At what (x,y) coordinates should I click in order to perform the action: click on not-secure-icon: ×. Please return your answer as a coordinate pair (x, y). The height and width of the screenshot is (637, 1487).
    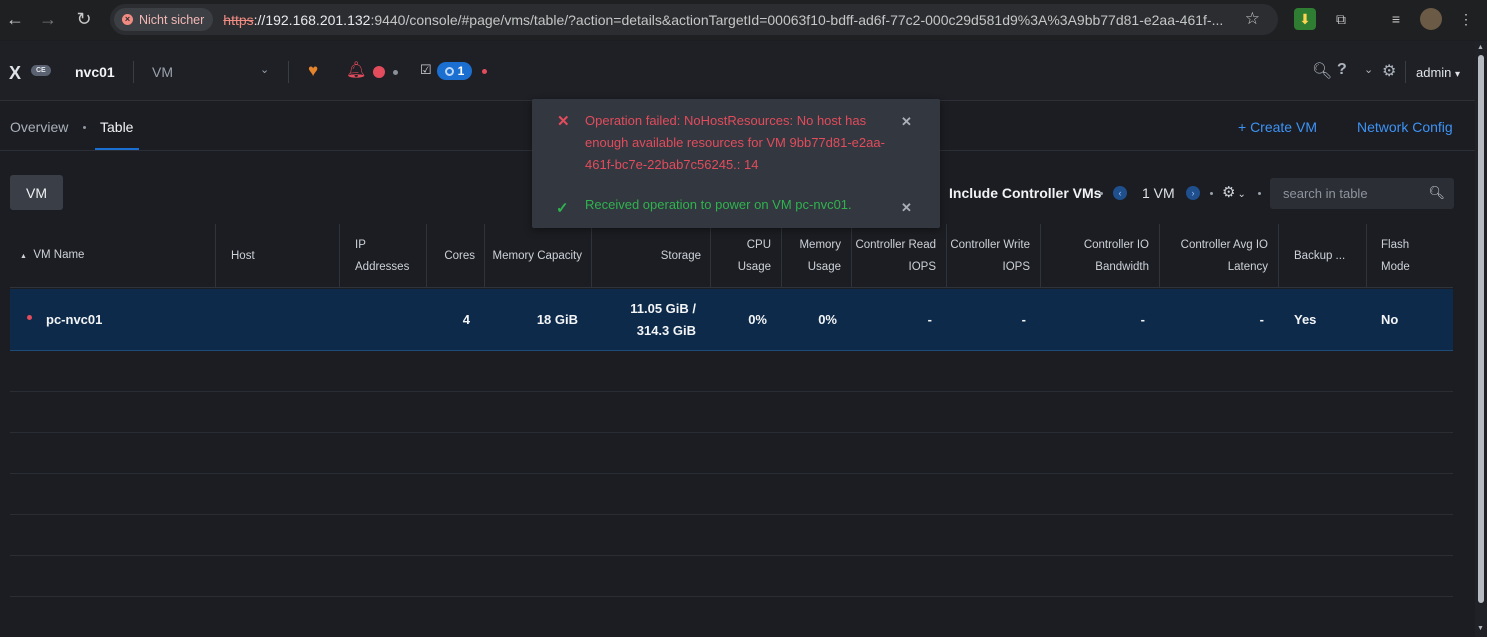
    Looking at the image, I should click on (127, 19).